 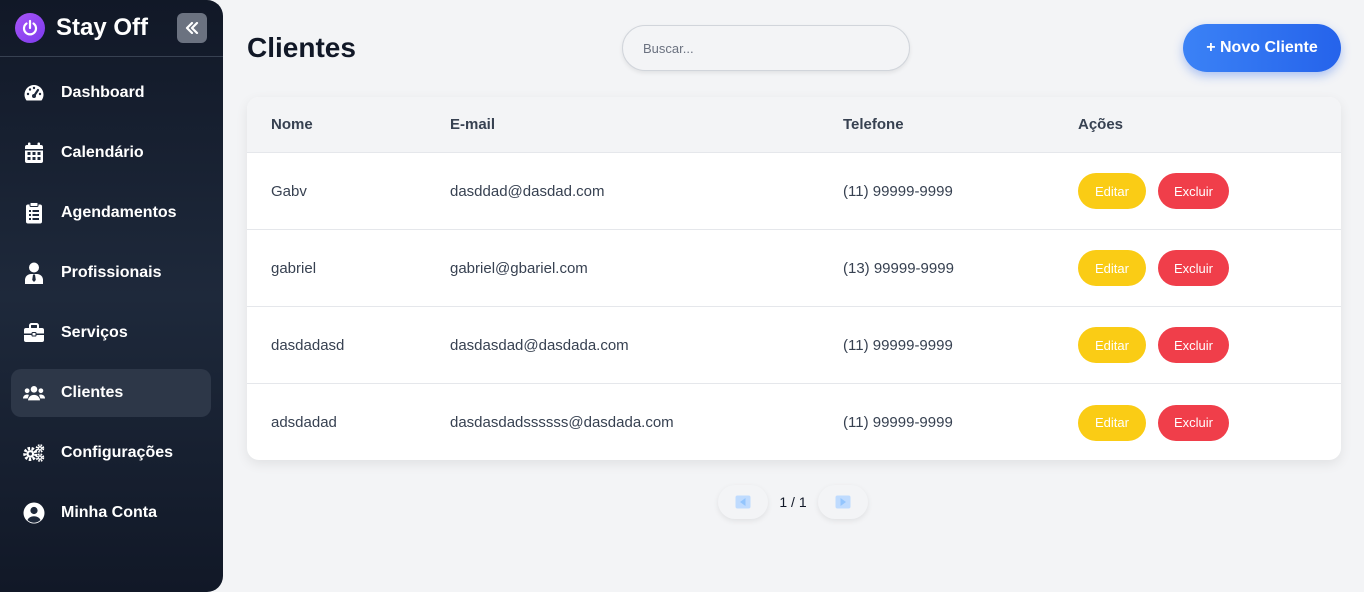 I want to click on sidebar-item-agendamentos: Agendamentos, so click(x=111, y=213).